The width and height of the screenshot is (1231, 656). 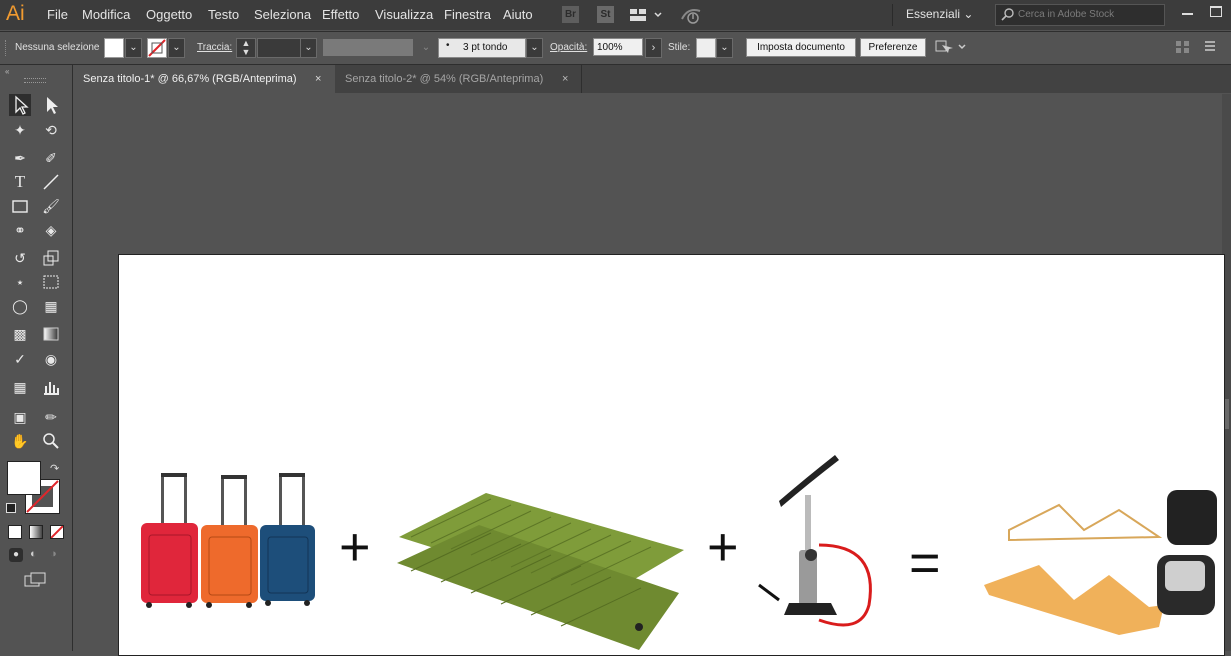 What do you see at coordinates (444, 79) in the screenshot?
I see `tab-label: Senza titolo-2* @ 54% (RGB/Anteprima)` at bounding box center [444, 79].